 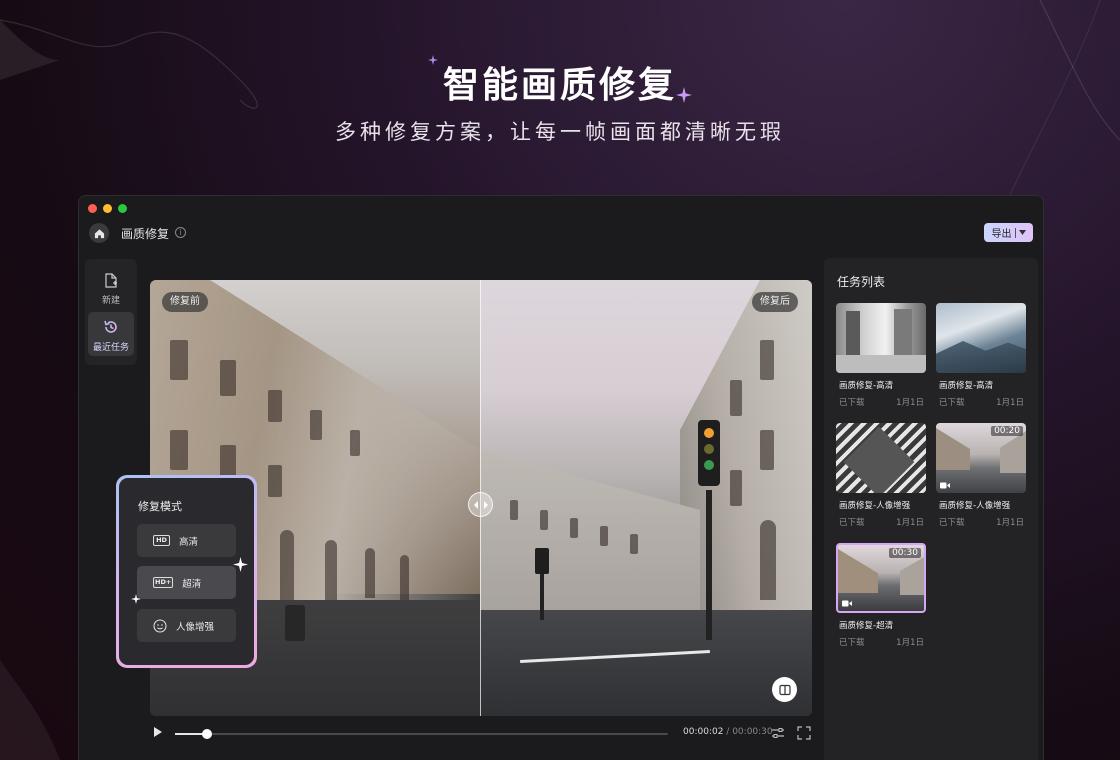 I want to click on task-thumbnail: 00:20, so click(x=981, y=458).